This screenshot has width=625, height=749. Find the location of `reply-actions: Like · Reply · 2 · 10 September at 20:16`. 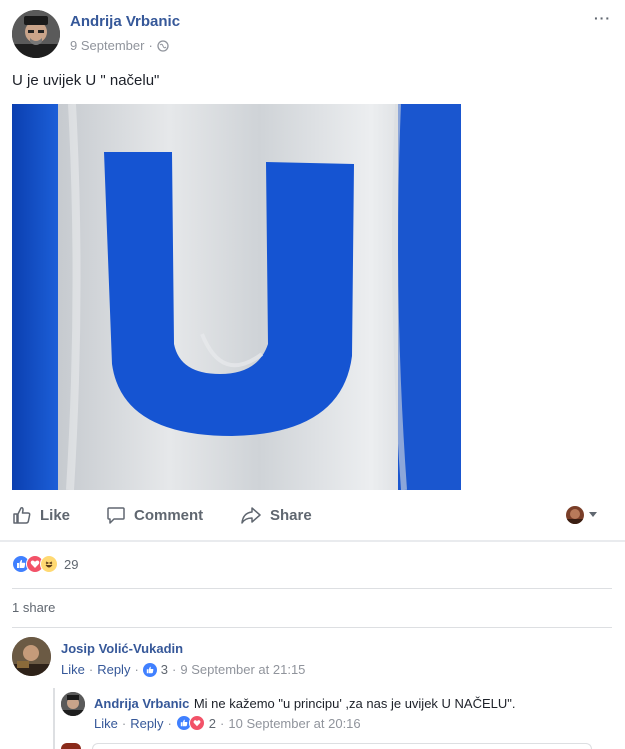

reply-actions: Like · Reply · 2 · 10 September at 20:16 is located at coordinates (227, 723).